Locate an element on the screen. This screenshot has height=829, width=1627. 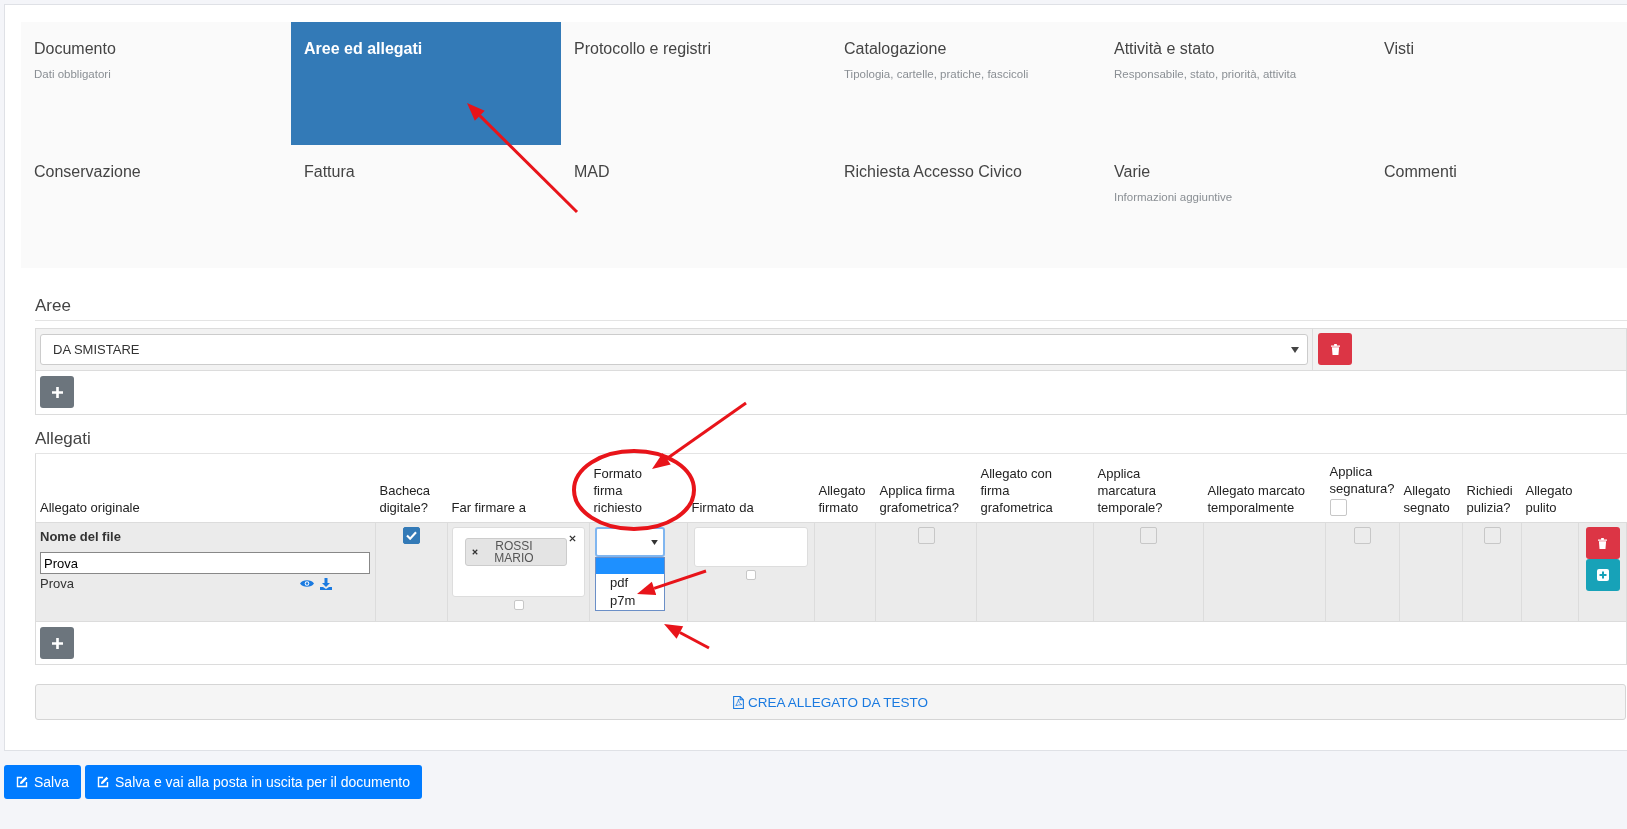
dropdown-option: p7m is located at coordinates (630, 601).